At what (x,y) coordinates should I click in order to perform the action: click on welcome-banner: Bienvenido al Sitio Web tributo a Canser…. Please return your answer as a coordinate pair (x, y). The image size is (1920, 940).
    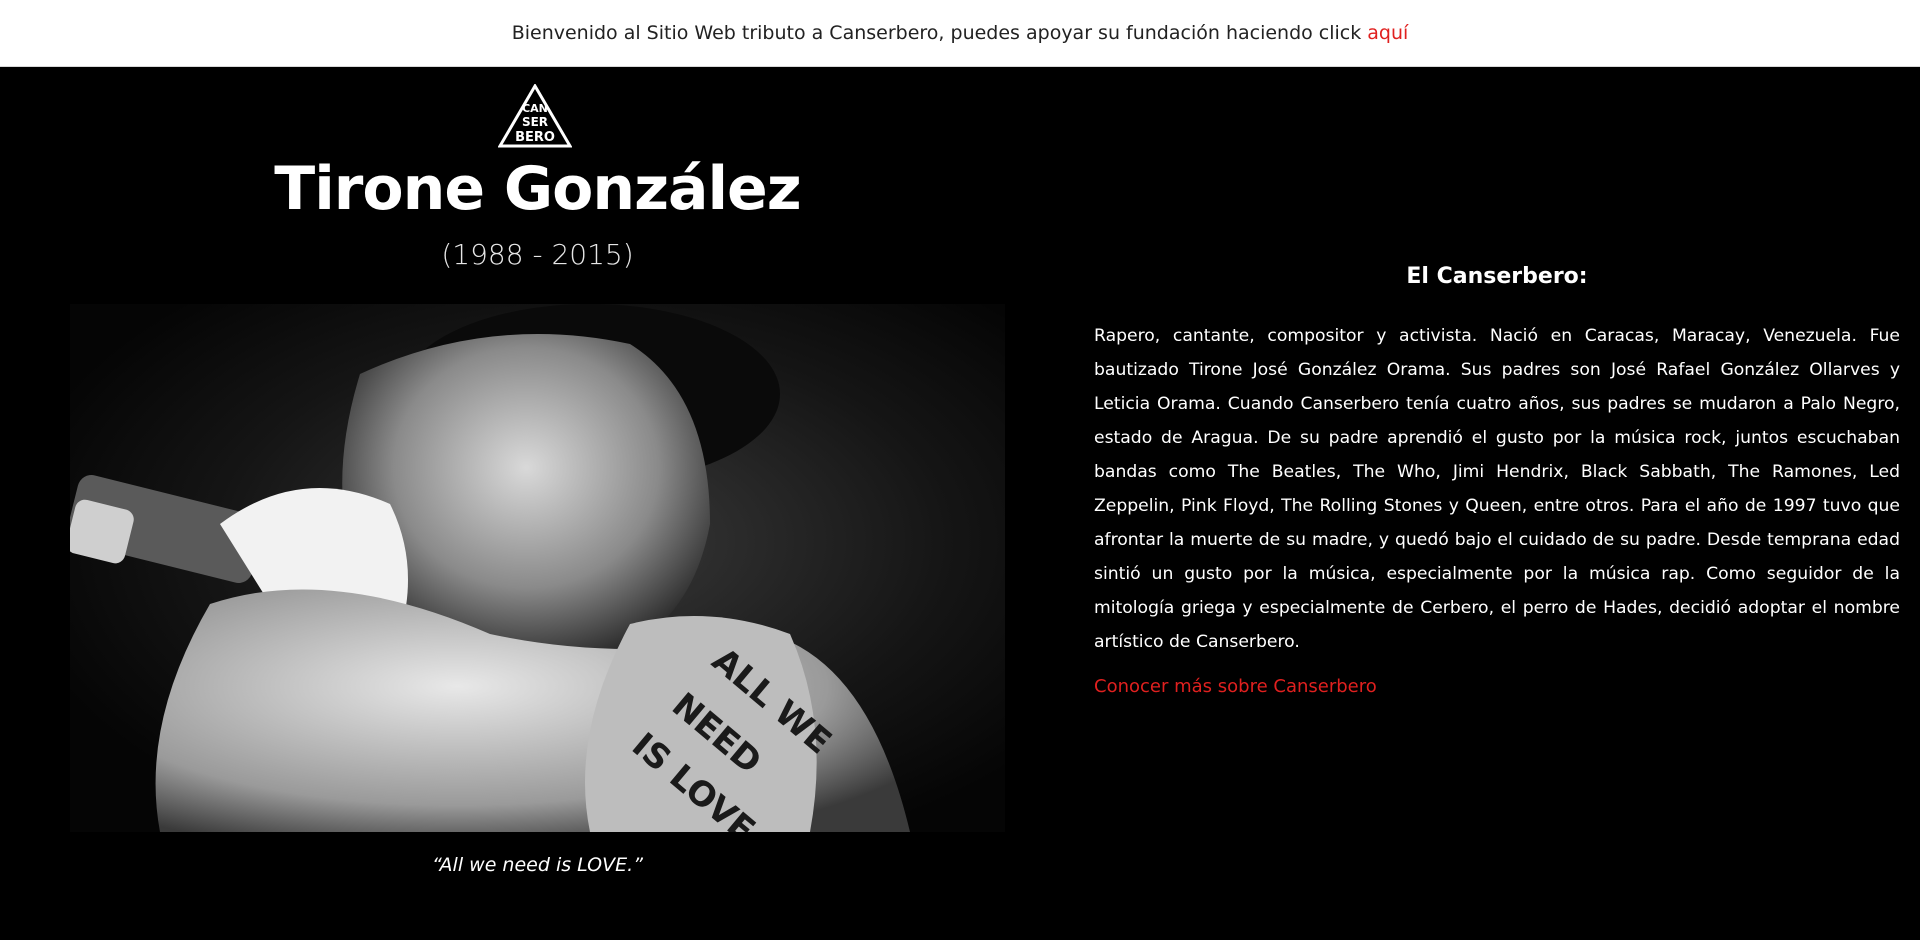
    Looking at the image, I should click on (960, 33).